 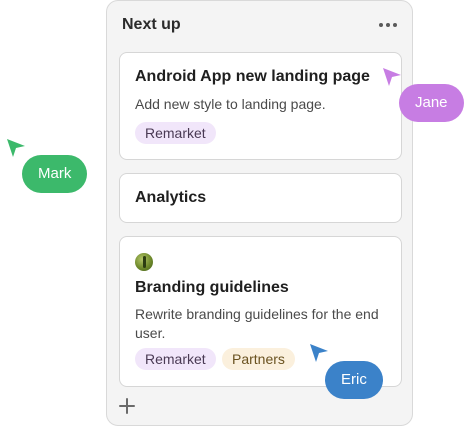 What do you see at coordinates (258, 359) in the screenshot?
I see `tag-partners: Partners` at bounding box center [258, 359].